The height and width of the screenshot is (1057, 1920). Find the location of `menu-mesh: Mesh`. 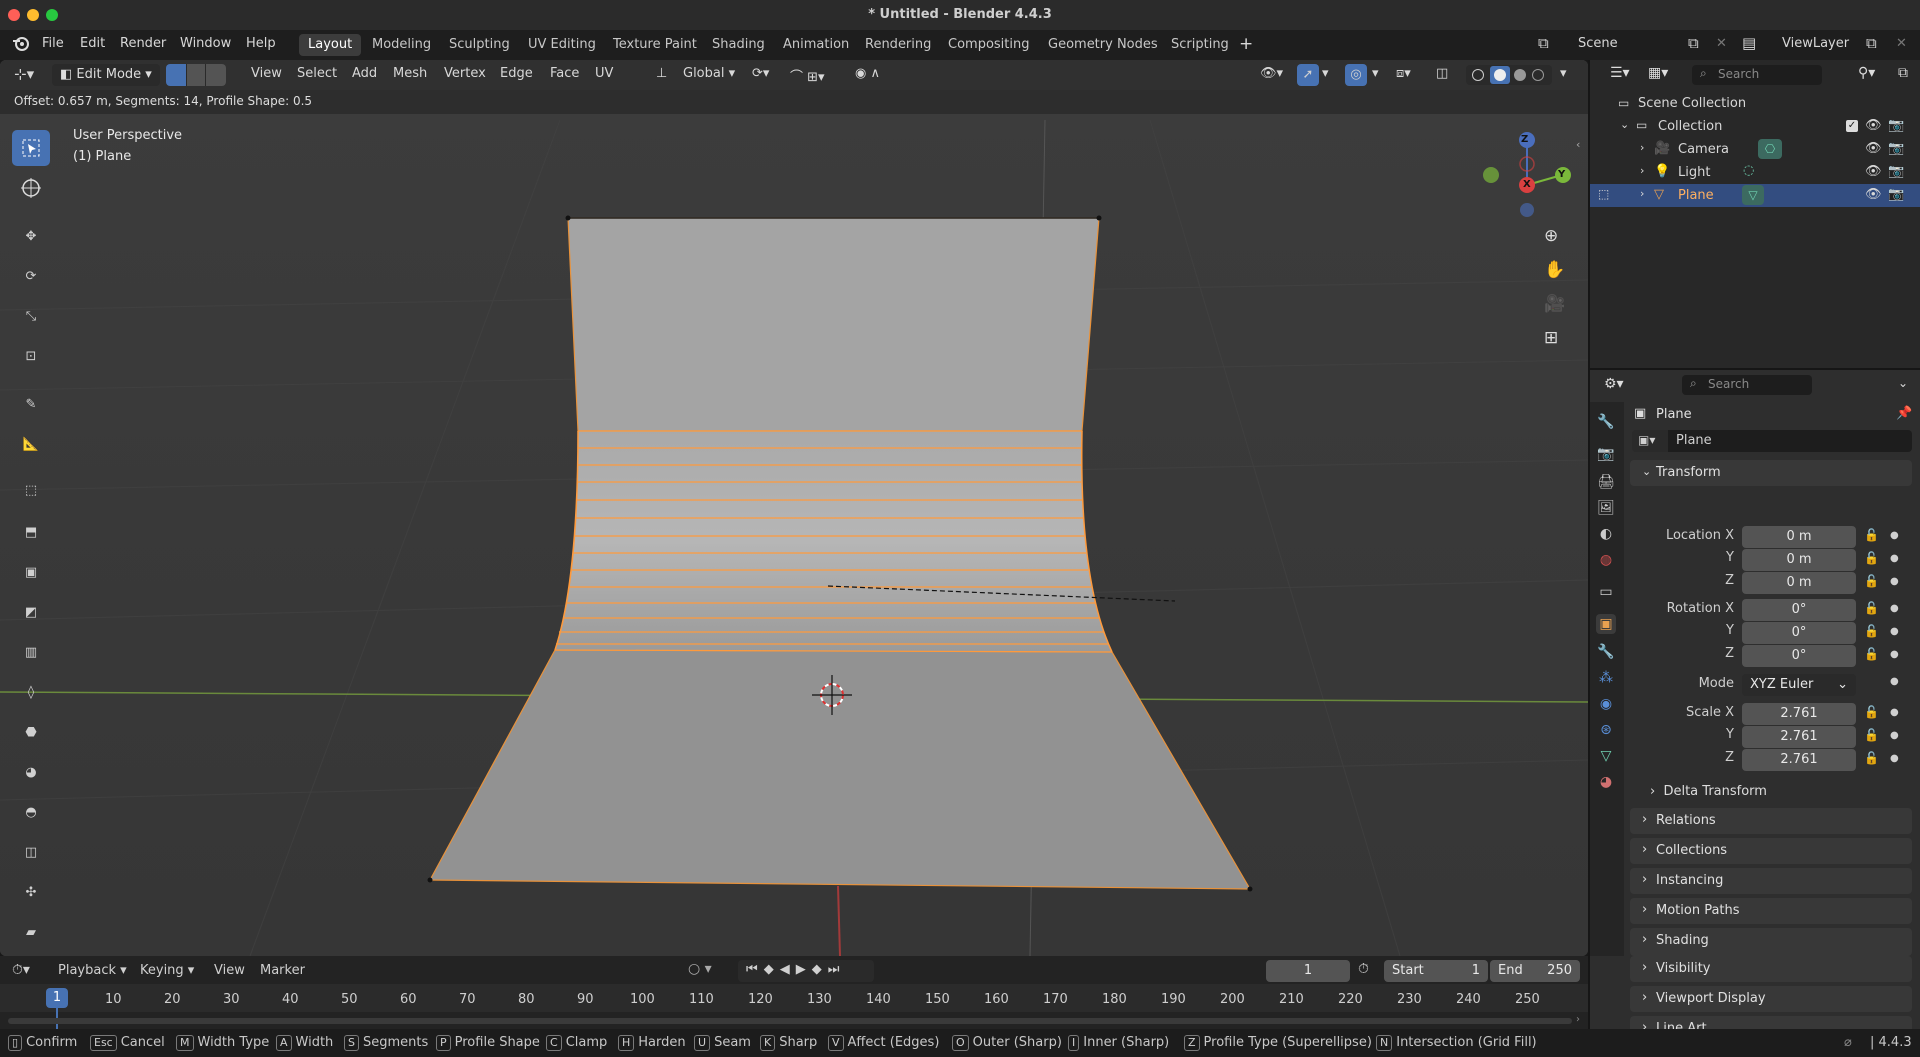

menu-mesh: Mesh is located at coordinates (410, 73).